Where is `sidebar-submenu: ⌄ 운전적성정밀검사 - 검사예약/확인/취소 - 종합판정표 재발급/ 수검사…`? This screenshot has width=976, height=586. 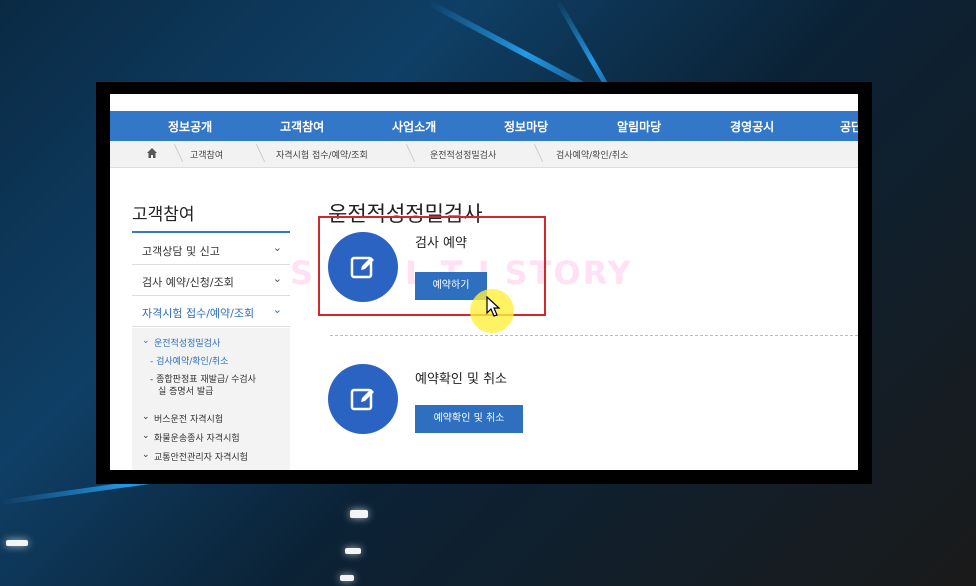
sidebar-submenu: ⌄ 운전적성정밀검사 - 검사예약/확인/취소 - 종합판정표 재발급/ 수검사… is located at coordinates (211, 399).